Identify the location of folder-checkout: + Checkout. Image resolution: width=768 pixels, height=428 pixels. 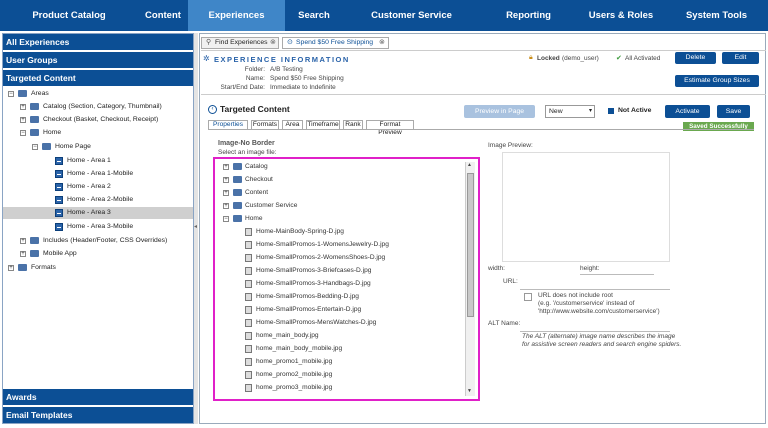
(339, 180).